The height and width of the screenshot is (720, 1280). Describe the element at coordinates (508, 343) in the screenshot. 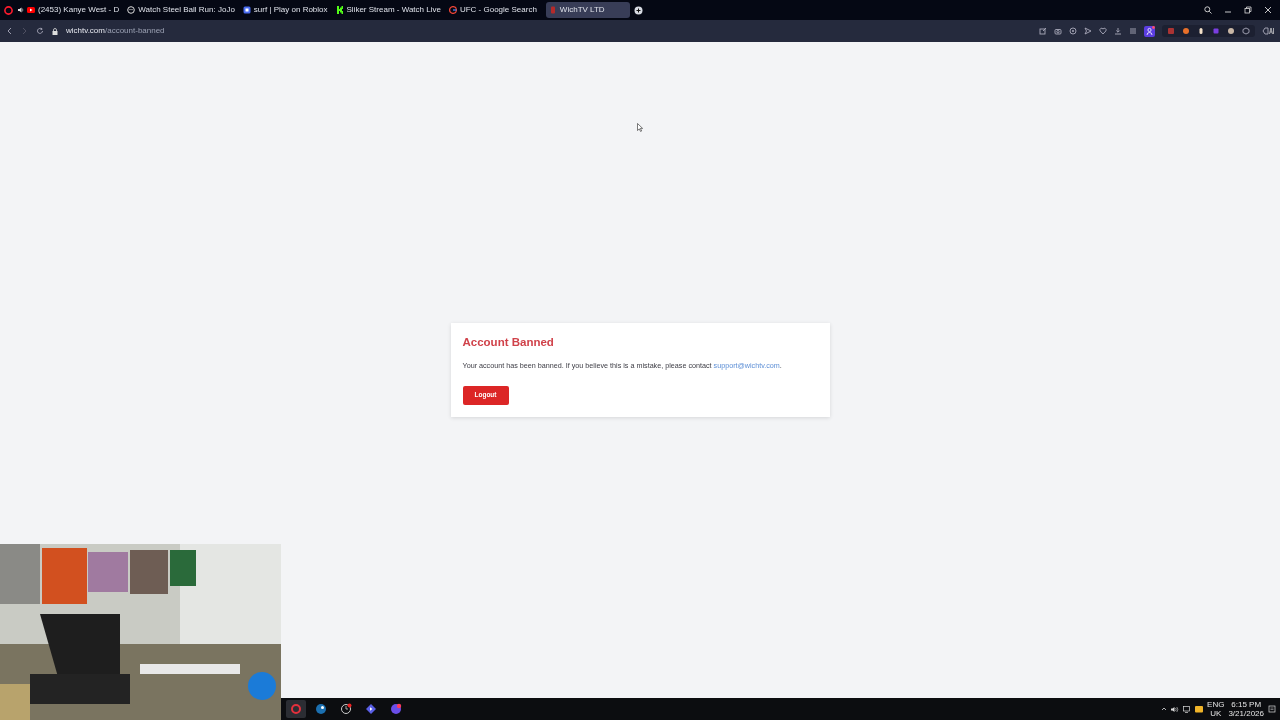

I see `card-title: Account Banned` at that location.